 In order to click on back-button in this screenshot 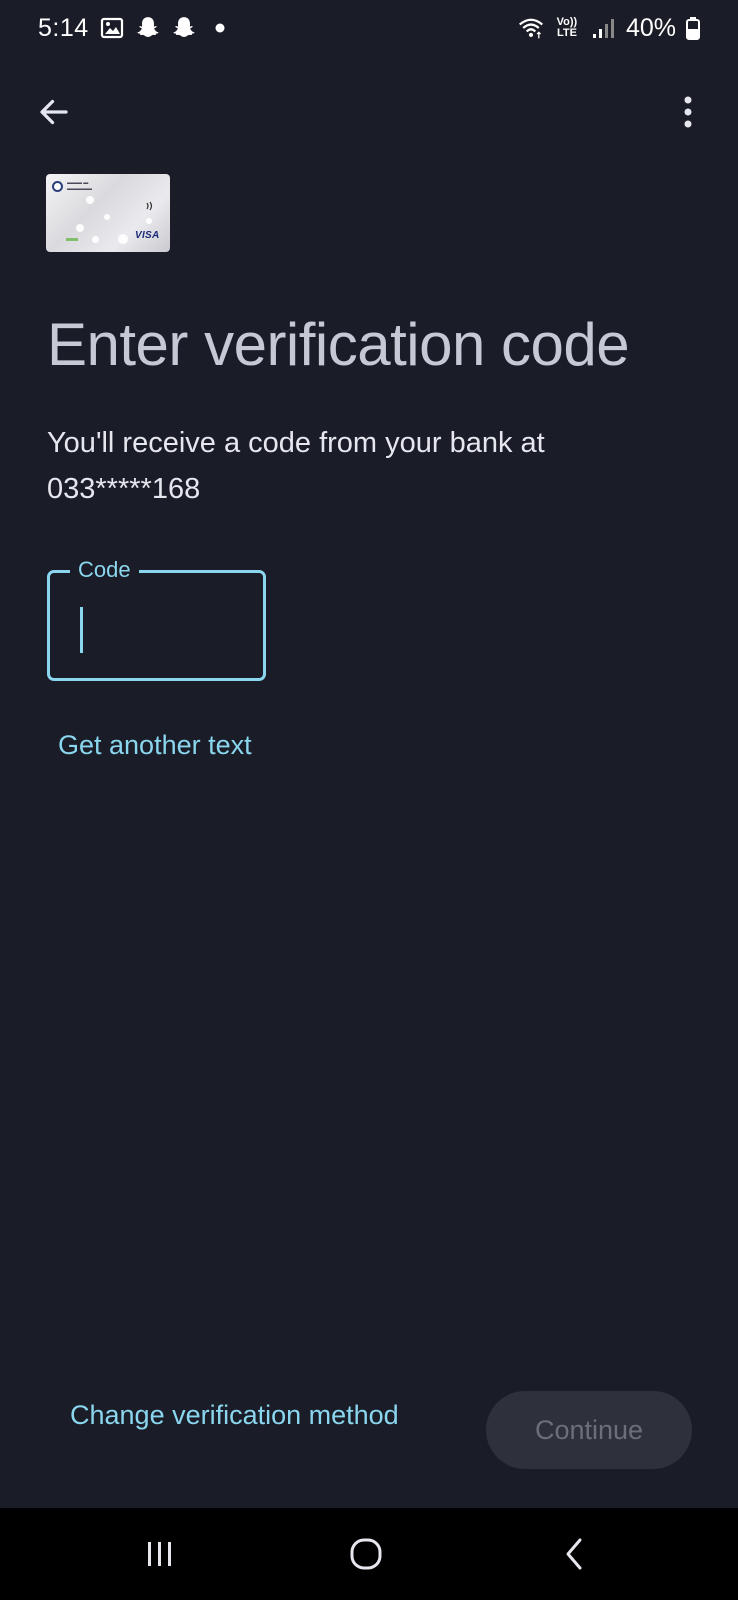, I will do `click(54, 112)`.